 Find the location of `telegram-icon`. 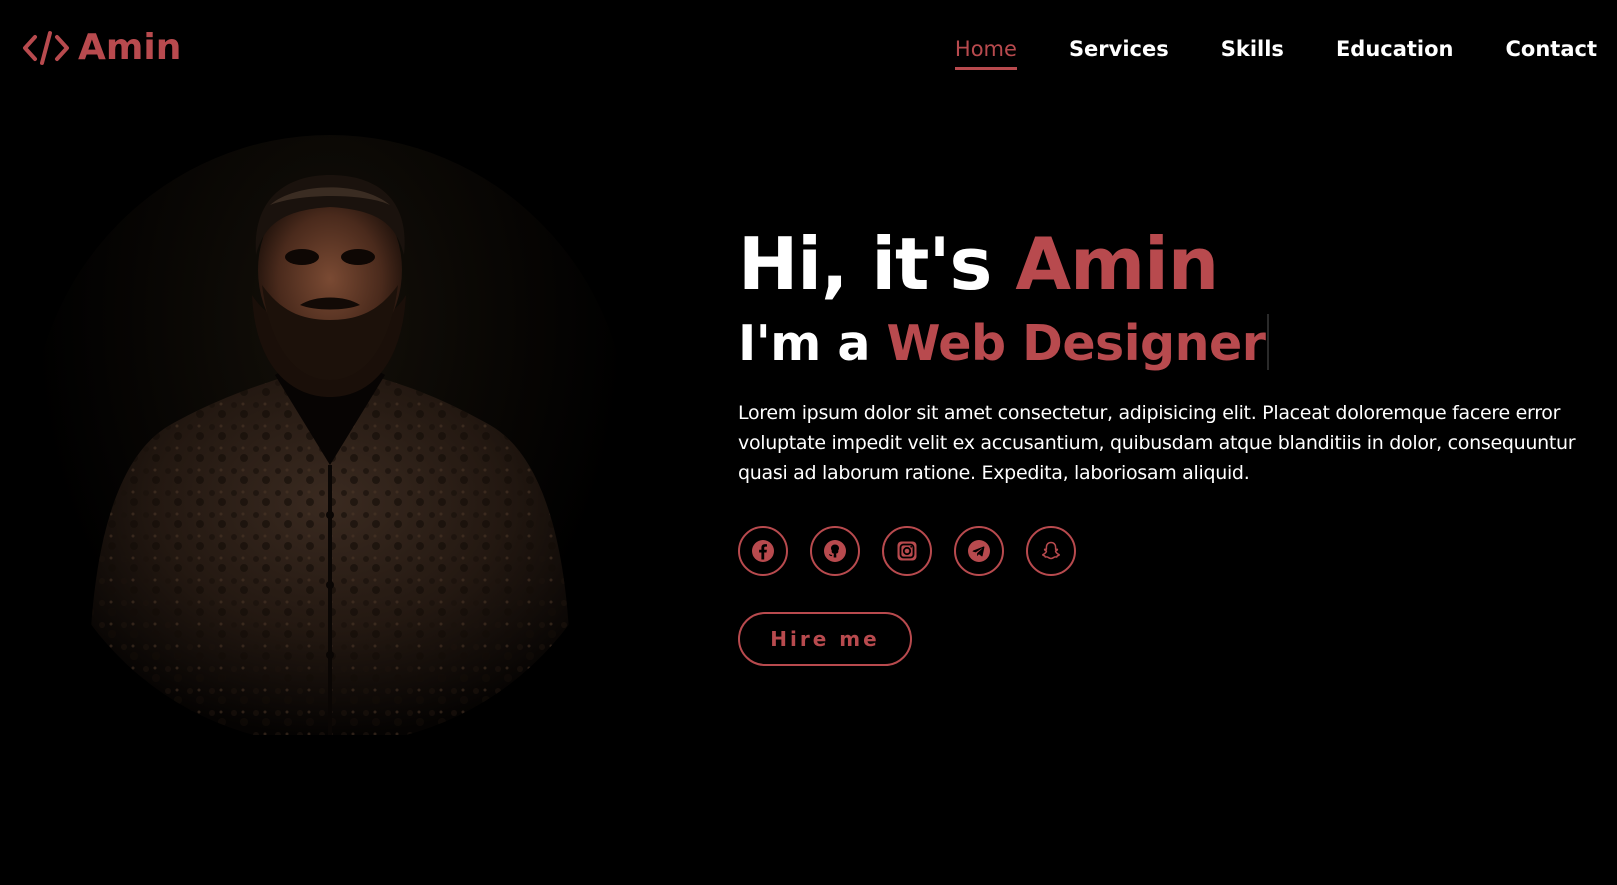

telegram-icon is located at coordinates (979, 551).